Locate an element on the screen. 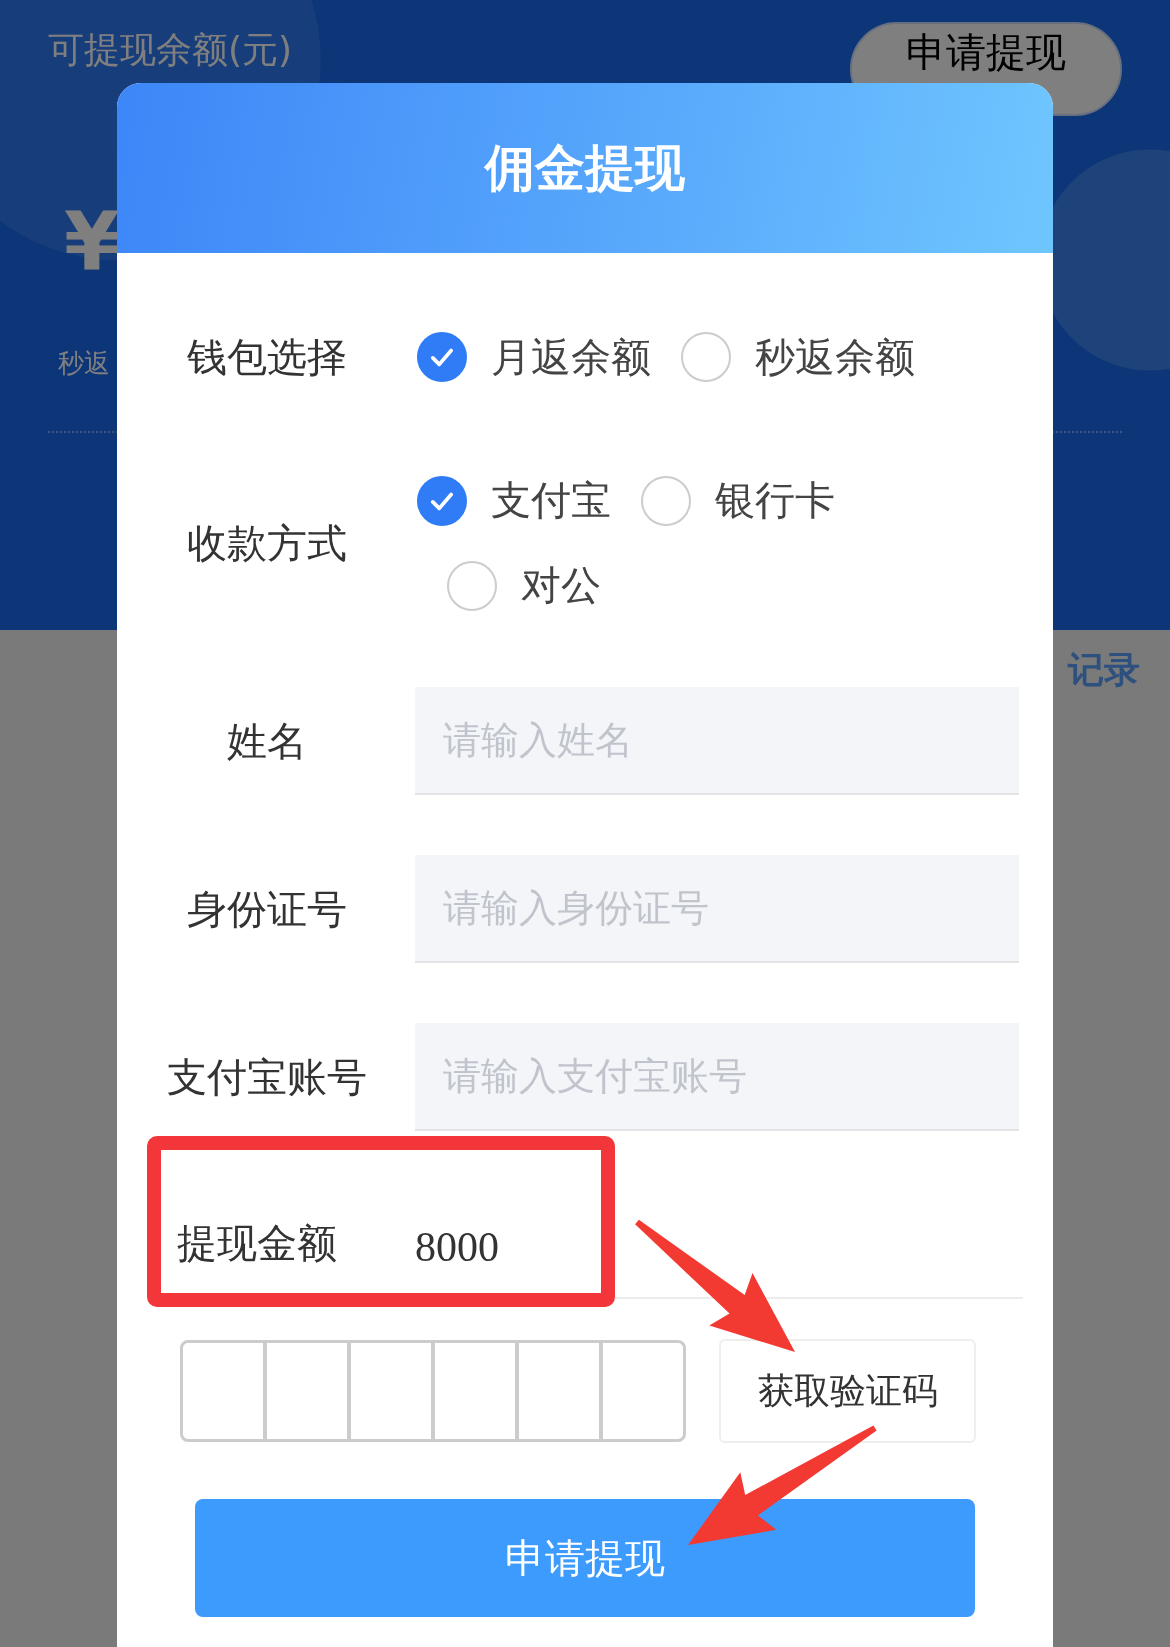 This screenshot has height=1647, width=1170. field-label: 身份证号 is located at coordinates (267, 909).